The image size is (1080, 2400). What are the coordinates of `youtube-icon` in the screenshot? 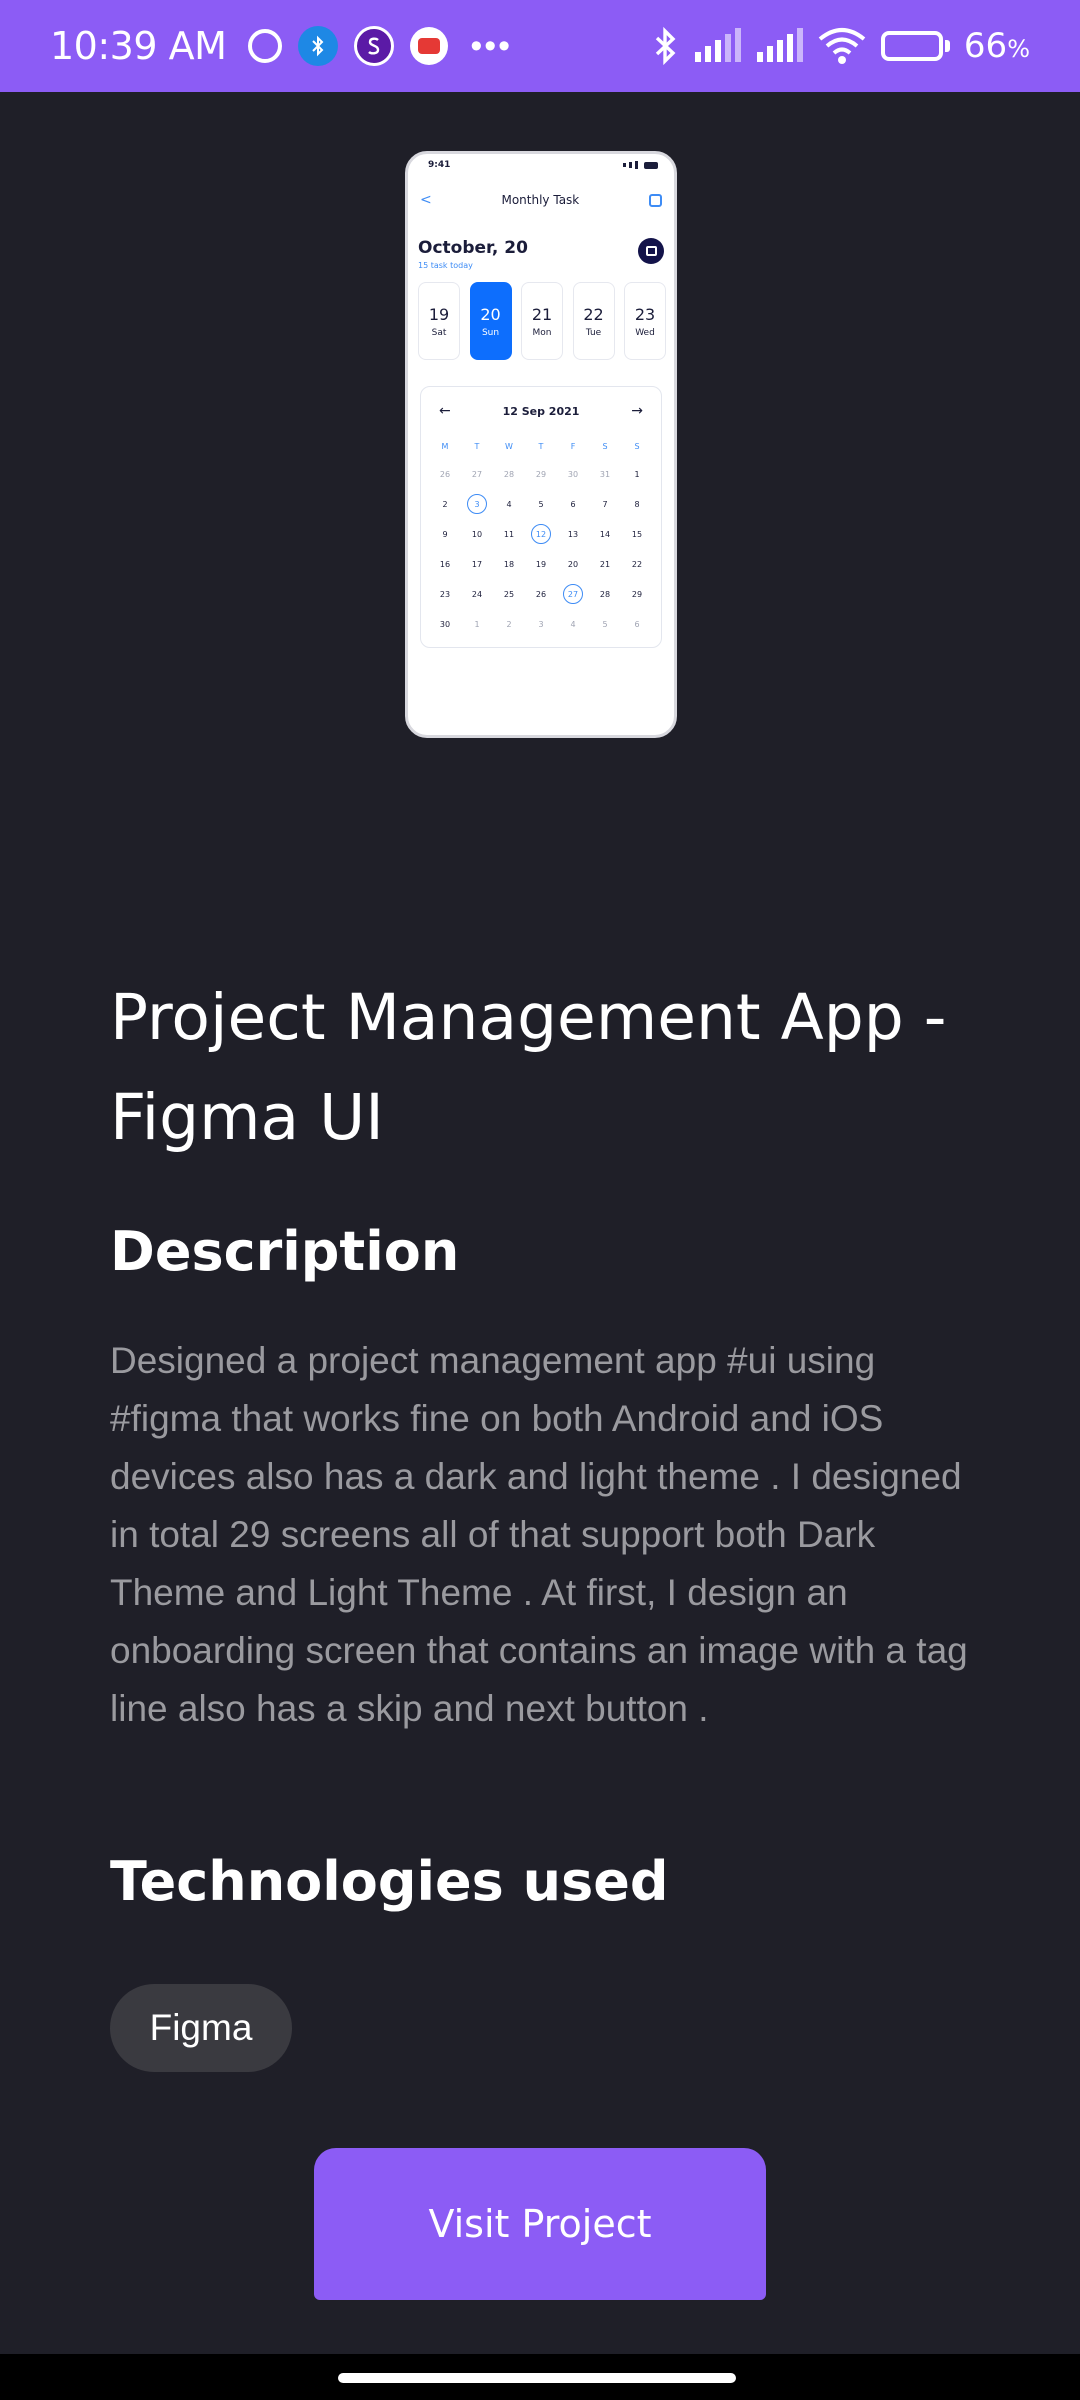 It's located at (429, 46).